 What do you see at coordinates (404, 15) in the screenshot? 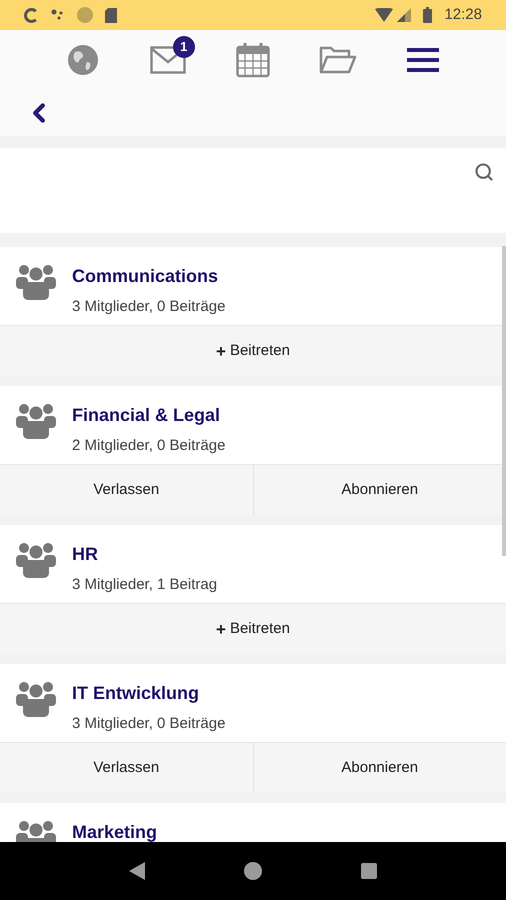
I see `signal-icon` at bounding box center [404, 15].